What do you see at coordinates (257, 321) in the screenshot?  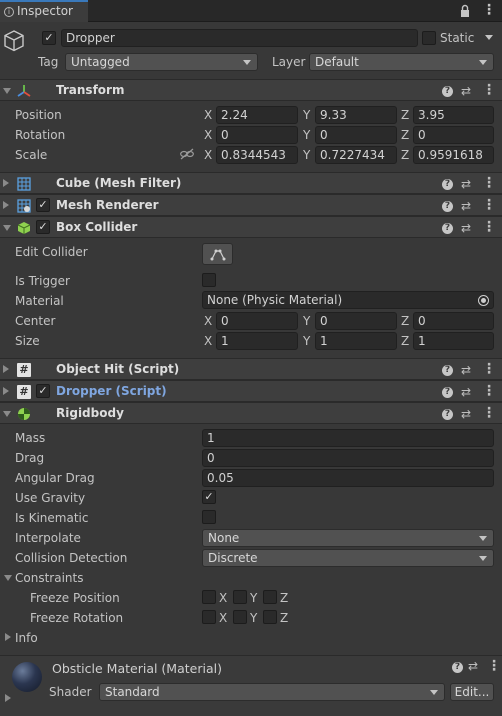 I see `center-x-field: 0` at bounding box center [257, 321].